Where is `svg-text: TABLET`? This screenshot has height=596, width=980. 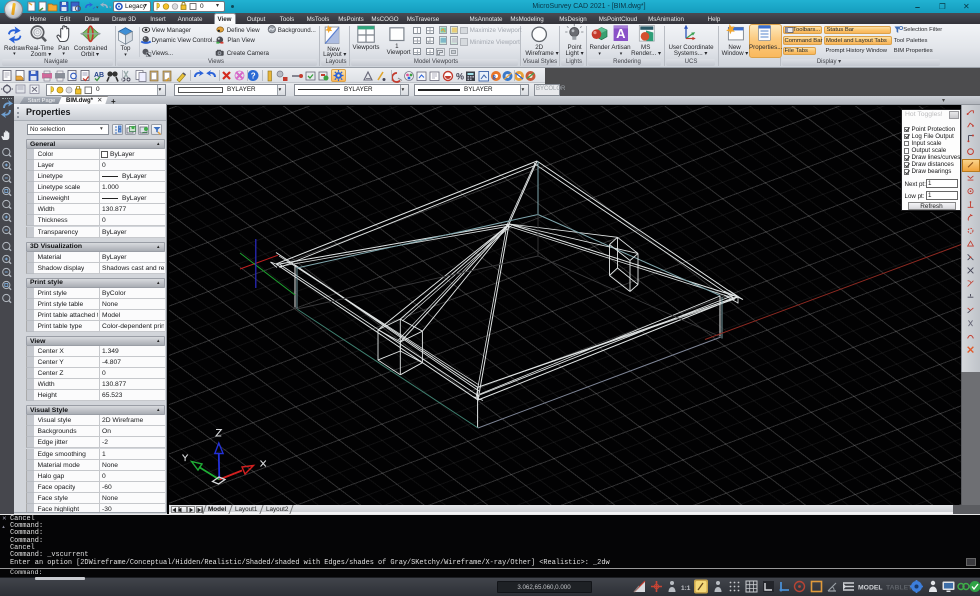
svg-text: TABLET is located at coordinates (899, 588).